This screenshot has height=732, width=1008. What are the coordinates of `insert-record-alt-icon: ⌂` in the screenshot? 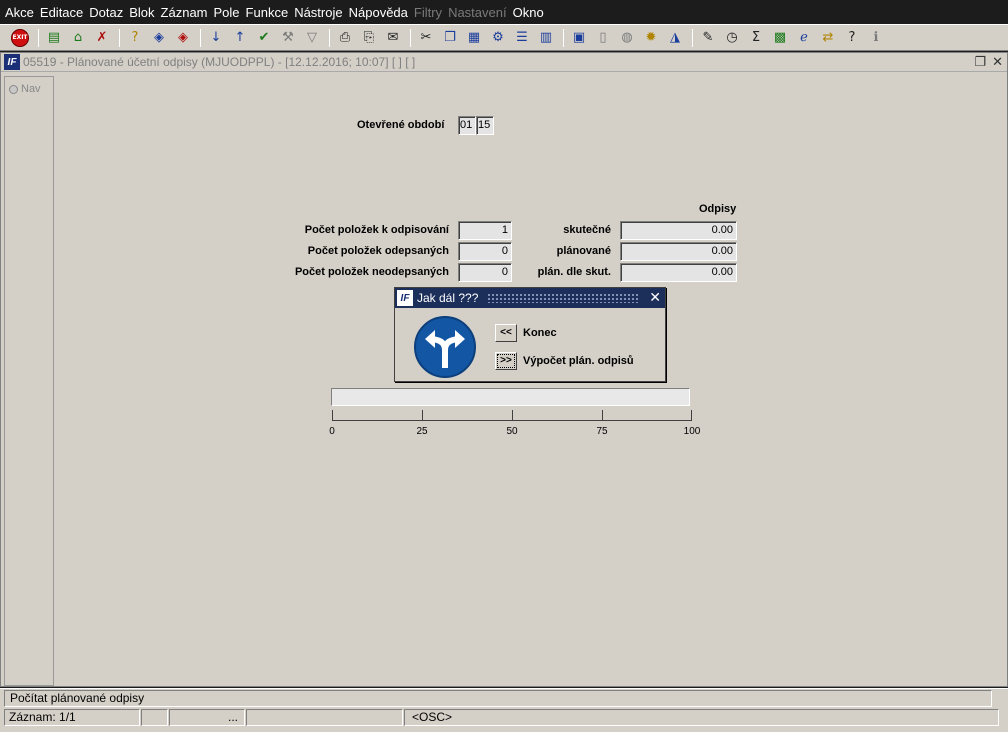 It's located at (78, 38).